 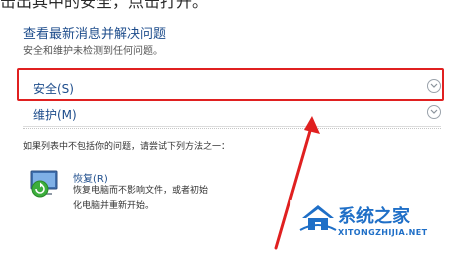 I want to click on page-subtitle: 安全和维护未检测到任何问题。, so click(x=93, y=51).